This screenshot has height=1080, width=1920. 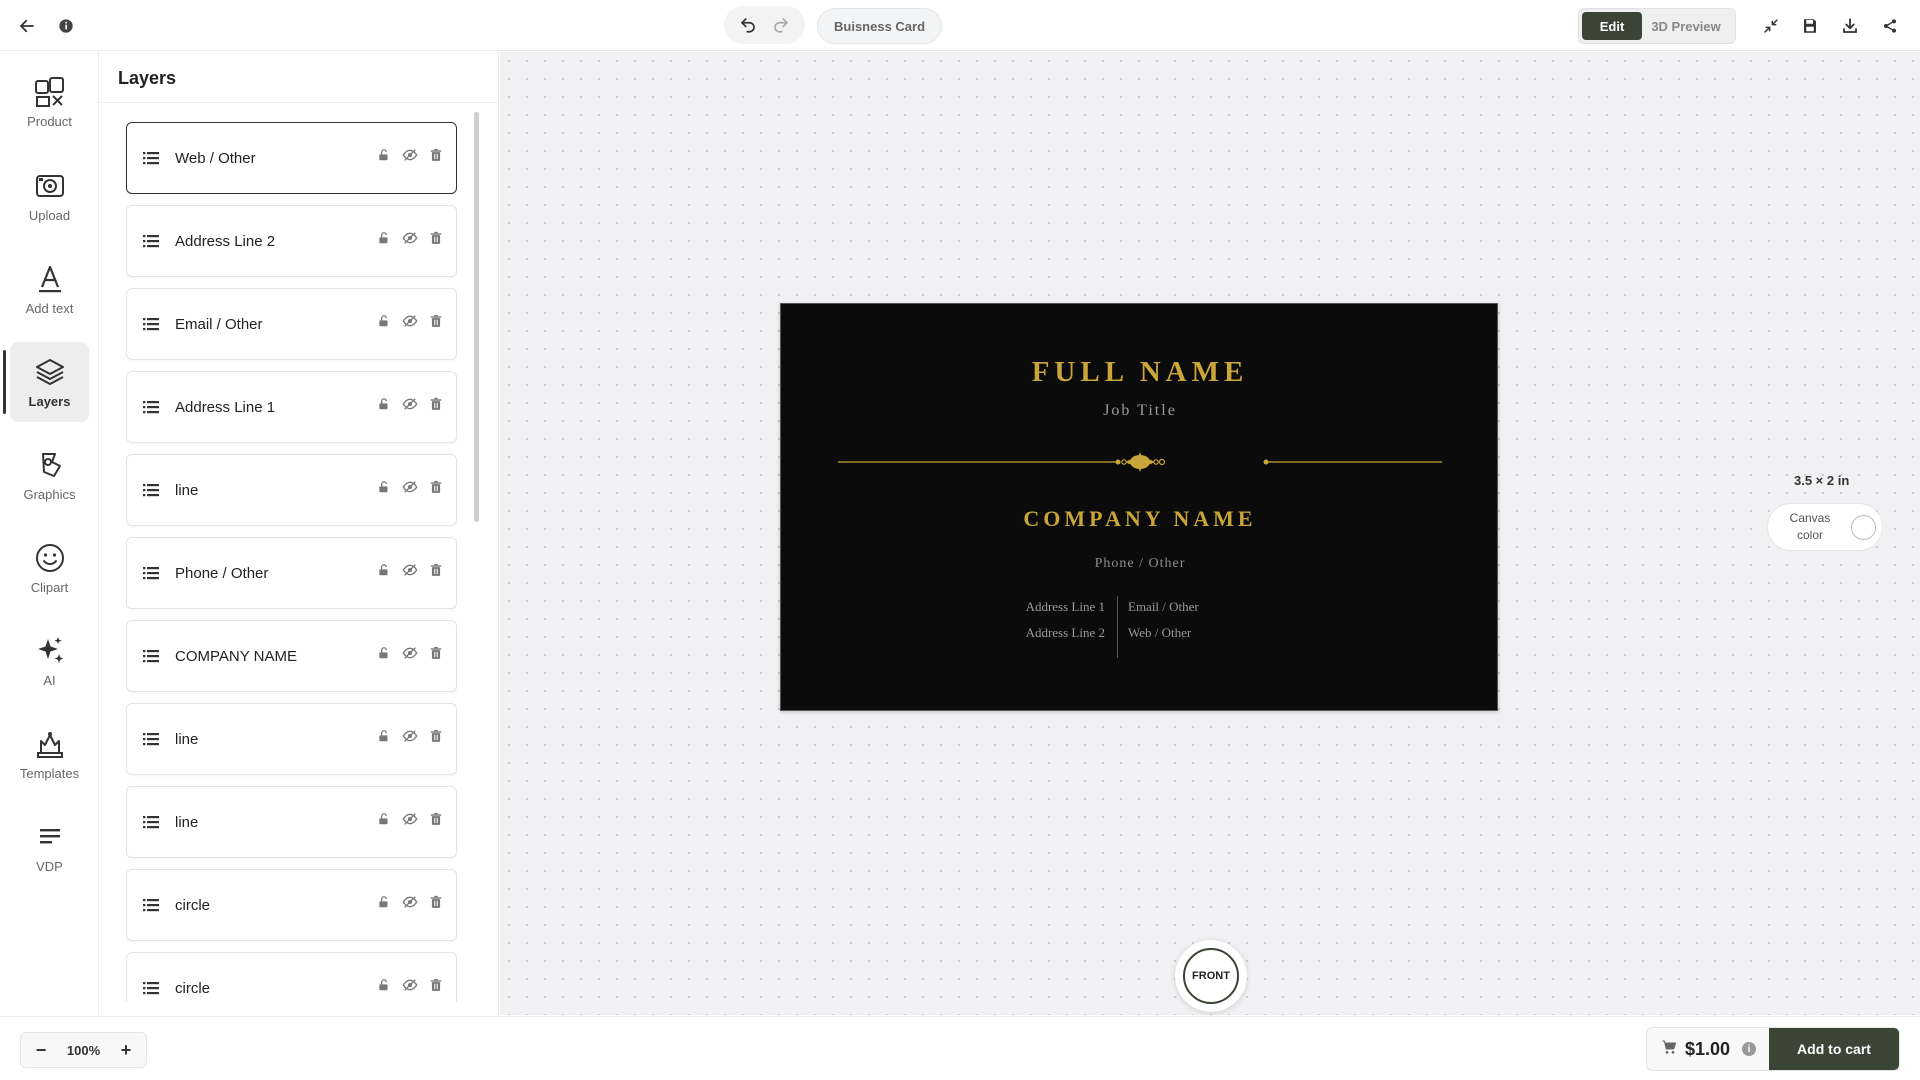 I want to click on rail-item-upload: Upload, so click(x=49, y=196).